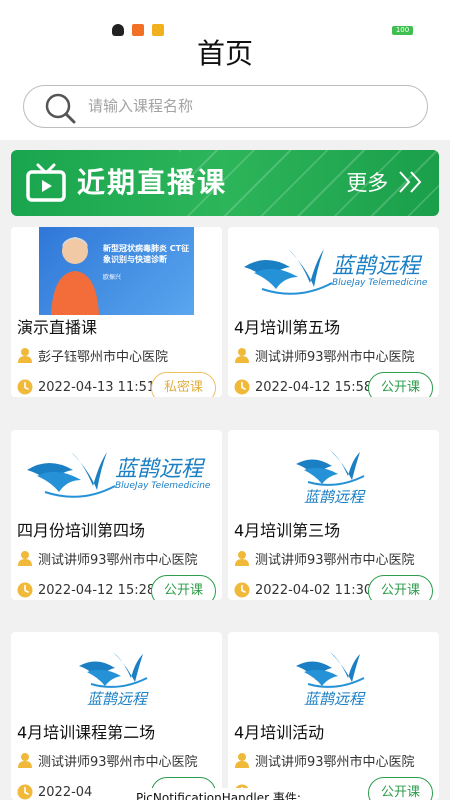  I want to click on search-icon, so click(60, 108).